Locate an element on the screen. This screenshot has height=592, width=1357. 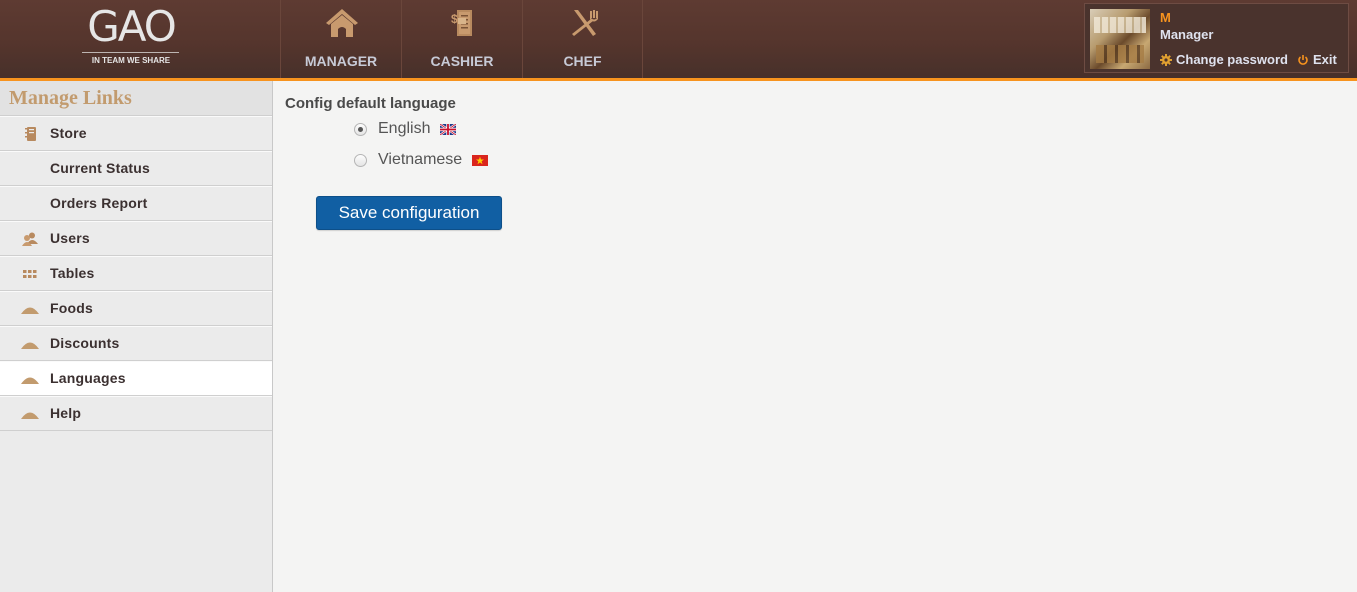
change-password-label: Change password is located at coordinates (1232, 59).